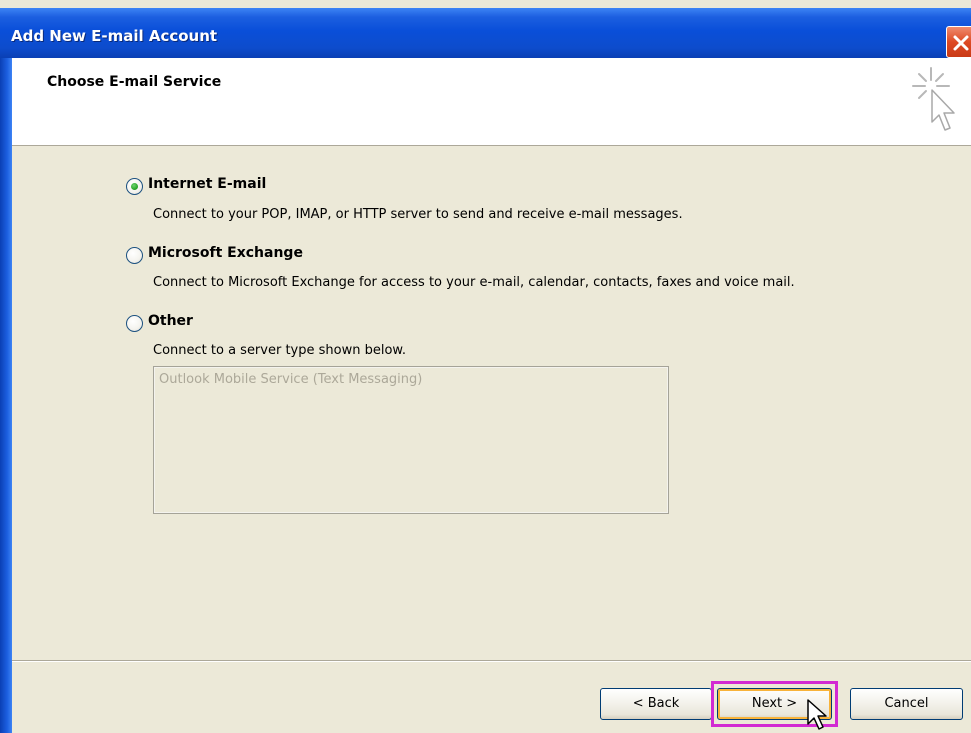  What do you see at coordinates (6, 395) in the screenshot?
I see `window-frame-left` at bounding box center [6, 395].